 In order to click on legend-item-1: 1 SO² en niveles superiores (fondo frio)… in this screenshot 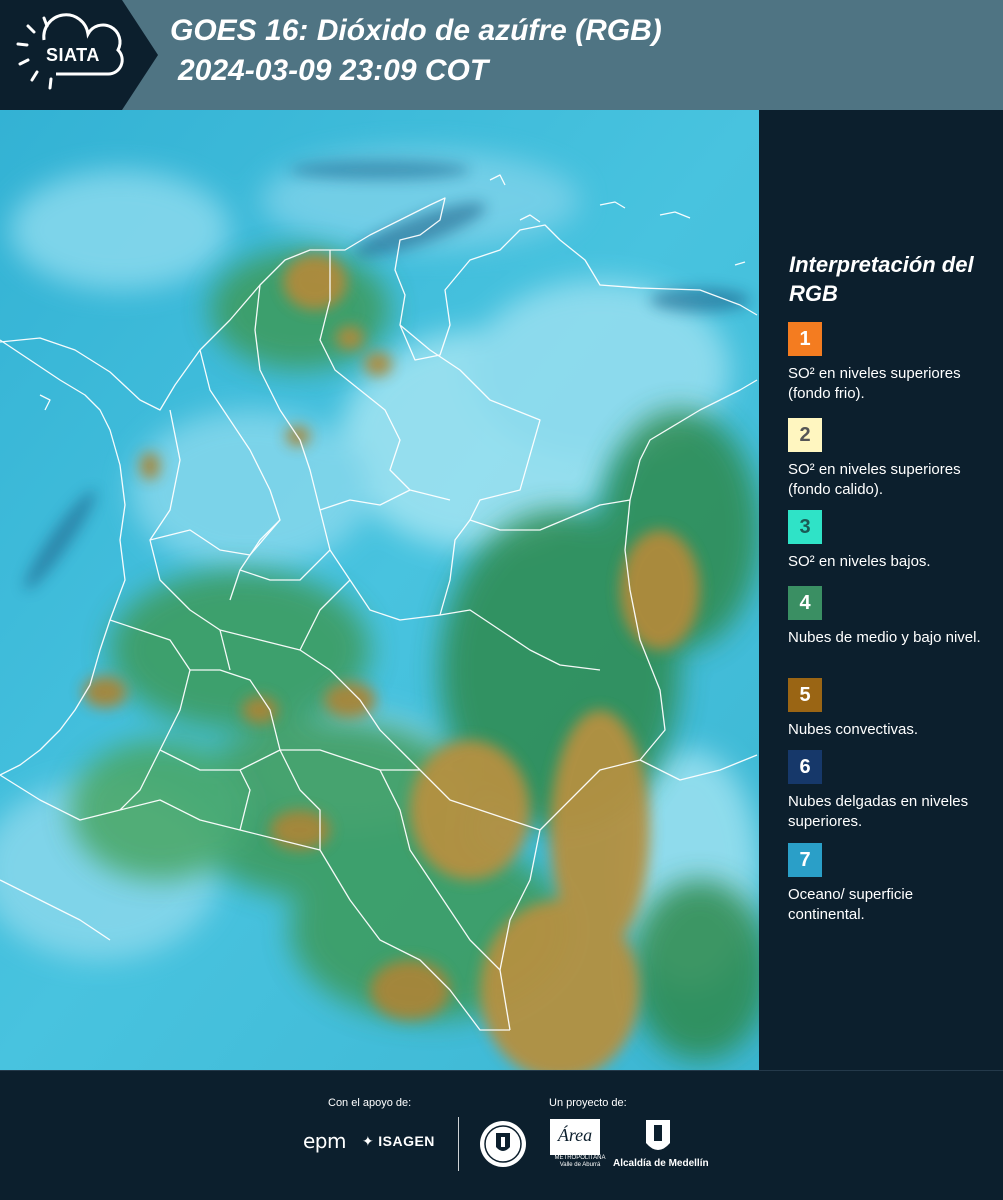, I will do `click(888, 363)`.